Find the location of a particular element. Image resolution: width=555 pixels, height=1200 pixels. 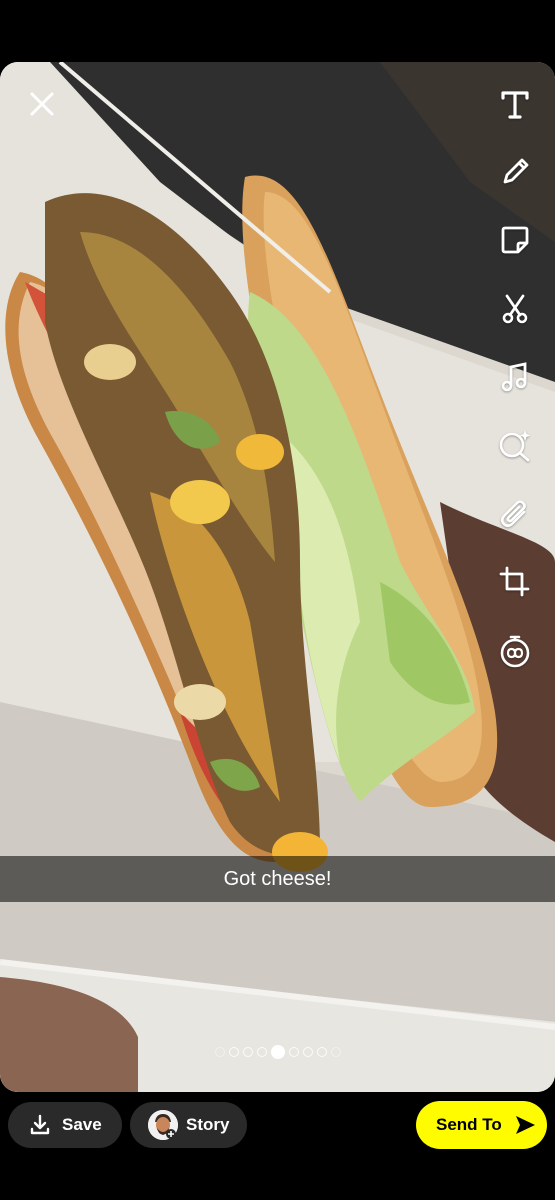

timer-icon is located at coordinates (515, 651).